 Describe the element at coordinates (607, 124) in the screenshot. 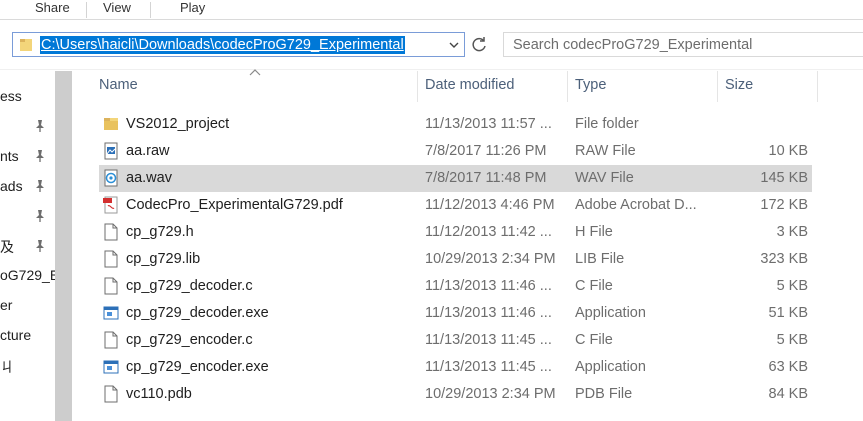

I see `file-type: File folder` at that location.